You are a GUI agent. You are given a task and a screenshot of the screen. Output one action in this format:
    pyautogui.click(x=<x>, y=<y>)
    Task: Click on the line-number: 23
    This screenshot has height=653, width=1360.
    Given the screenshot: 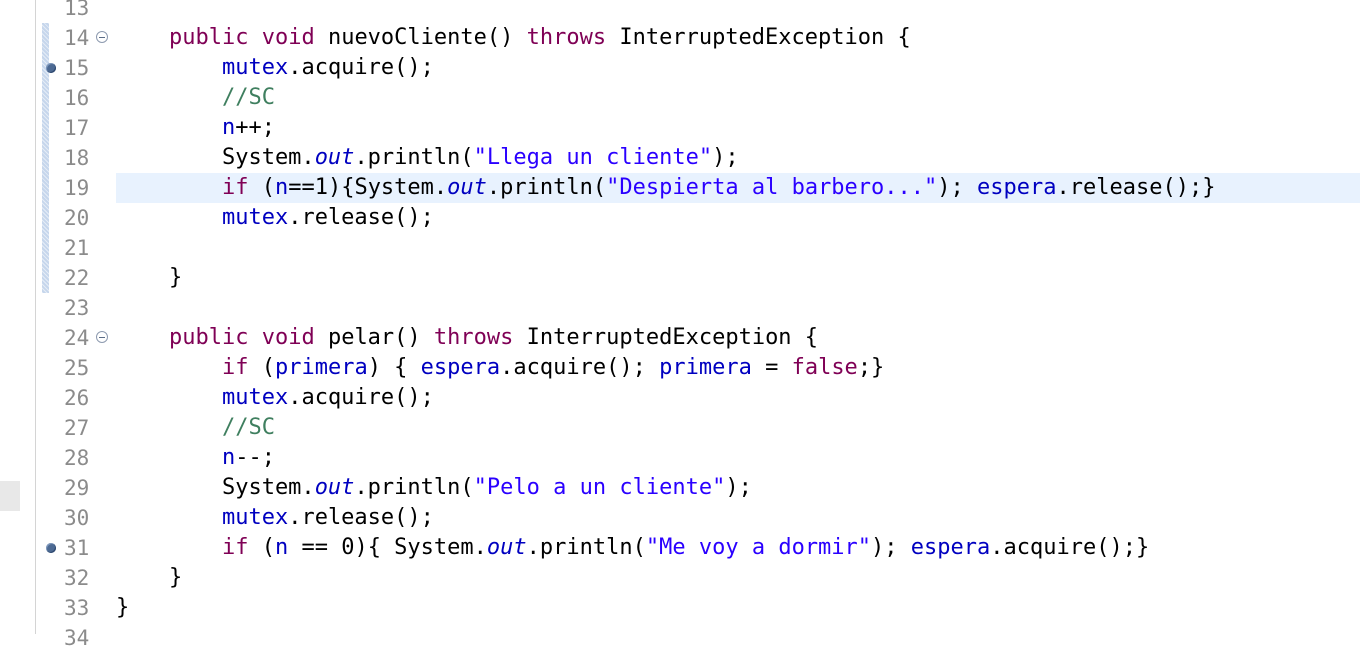 What is the action you would take?
    pyautogui.click(x=77, y=308)
    